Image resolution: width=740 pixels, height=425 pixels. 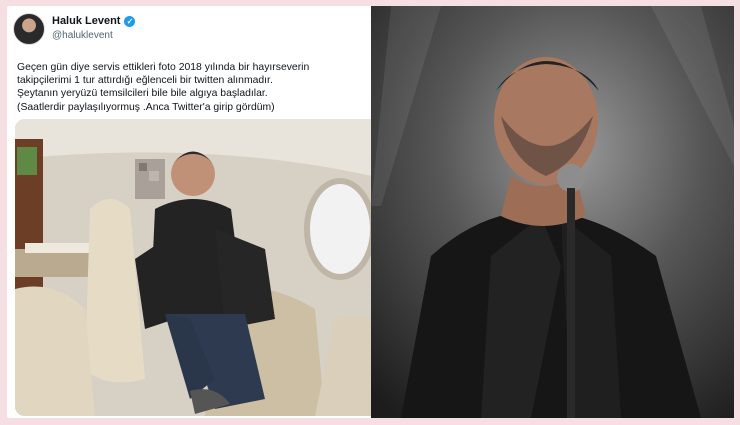 I want to click on avatar, so click(x=29, y=29).